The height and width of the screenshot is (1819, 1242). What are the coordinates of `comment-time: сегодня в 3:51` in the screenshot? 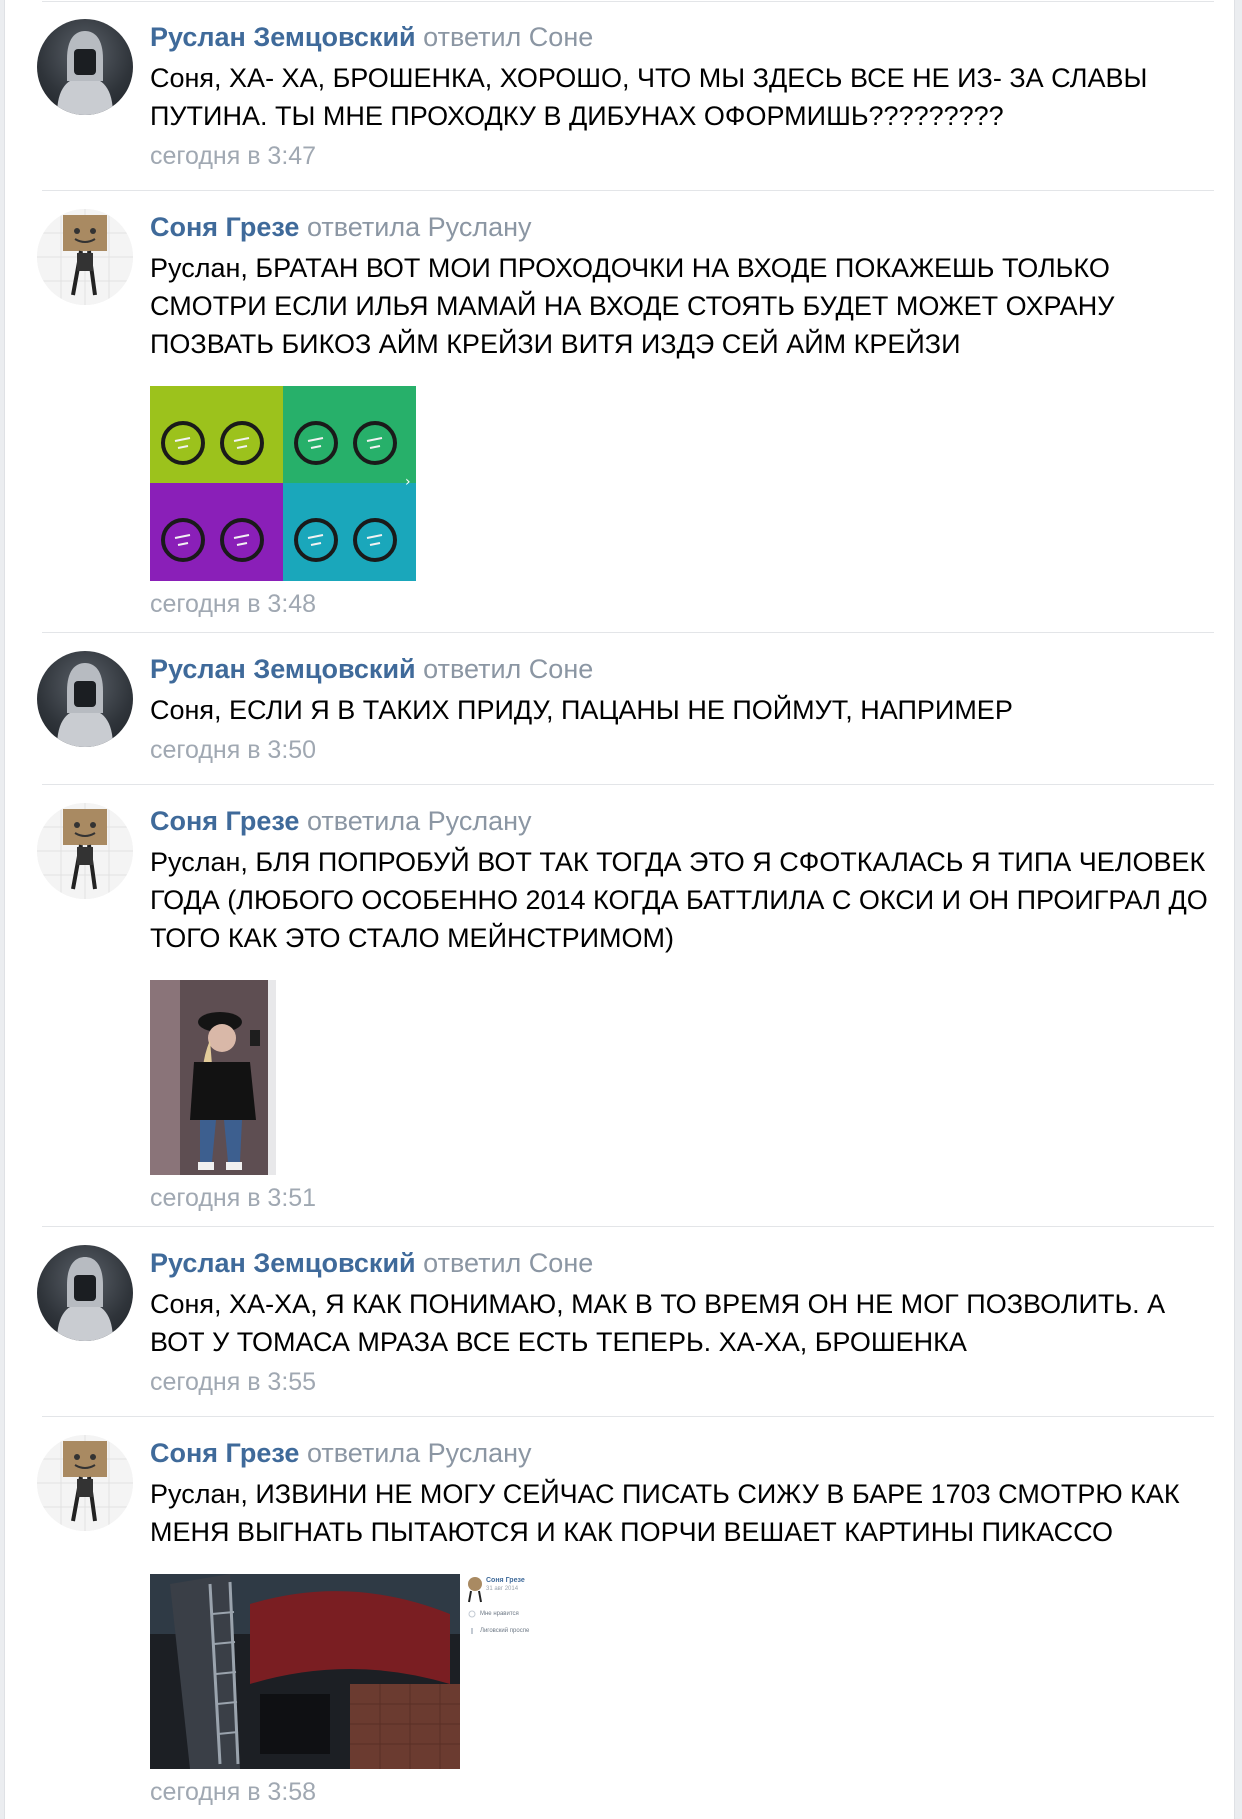 It's located at (680, 1198).